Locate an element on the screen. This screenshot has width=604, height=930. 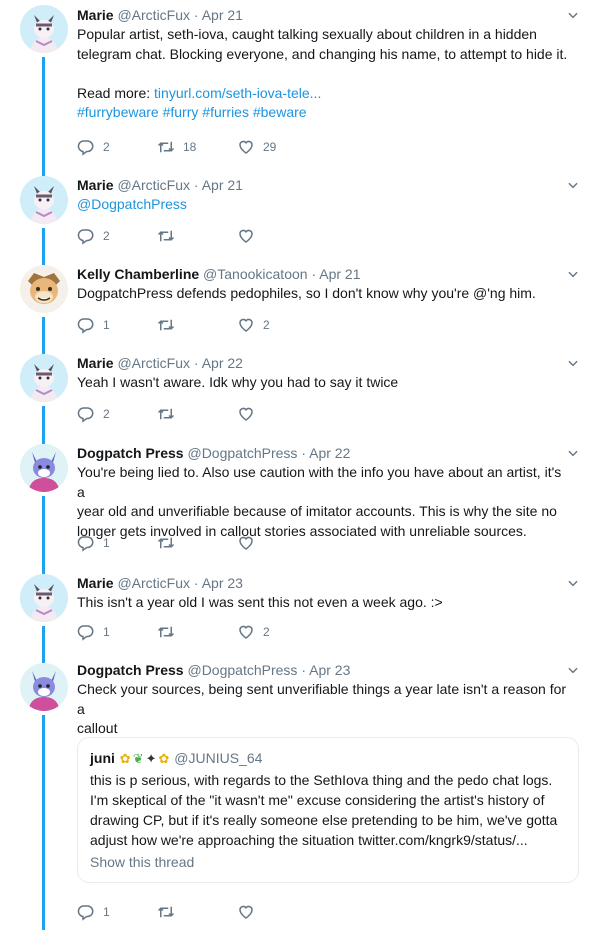
mention-link: @DogpatchPress is located at coordinates (132, 204).